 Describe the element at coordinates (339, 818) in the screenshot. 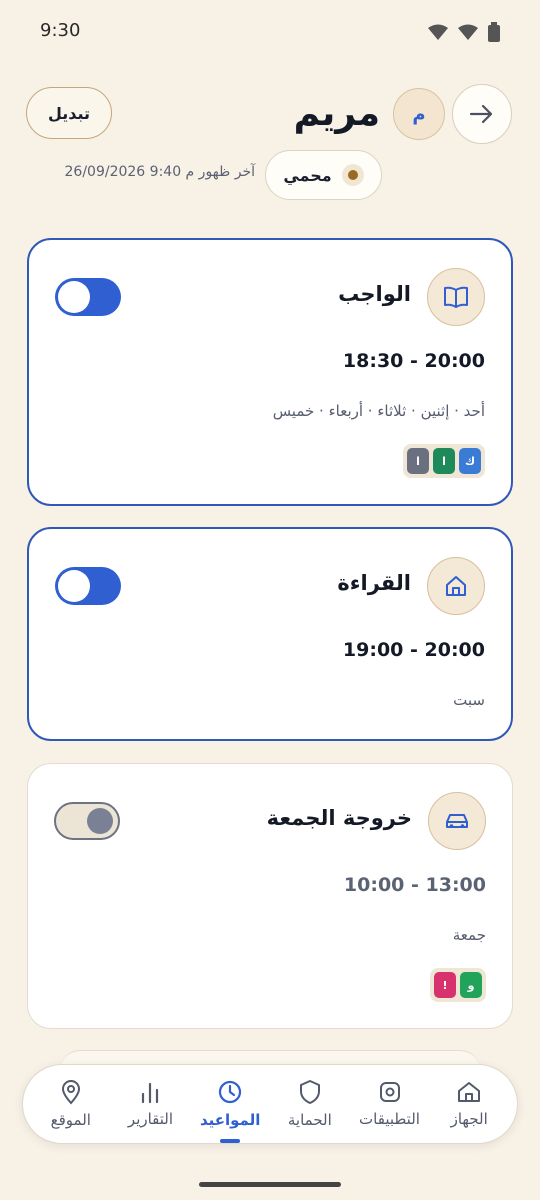

I see `schedule-title: خروجة الجمعة` at that location.